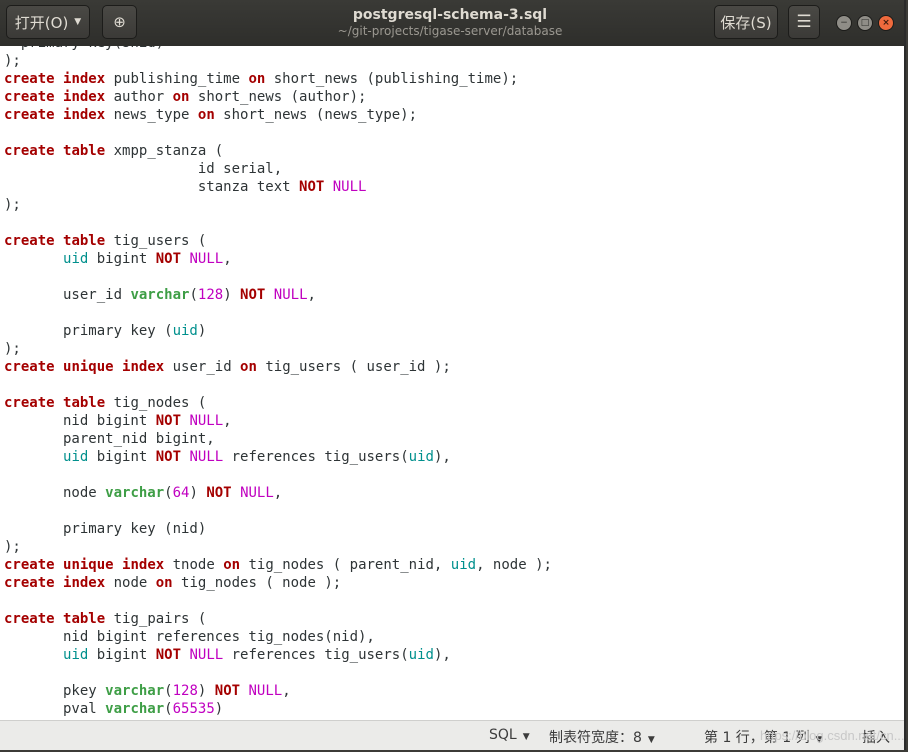 The width and height of the screenshot is (908, 752). Describe the element at coordinates (844, 23) in the screenshot. I see `minimize-button: −` at that location.